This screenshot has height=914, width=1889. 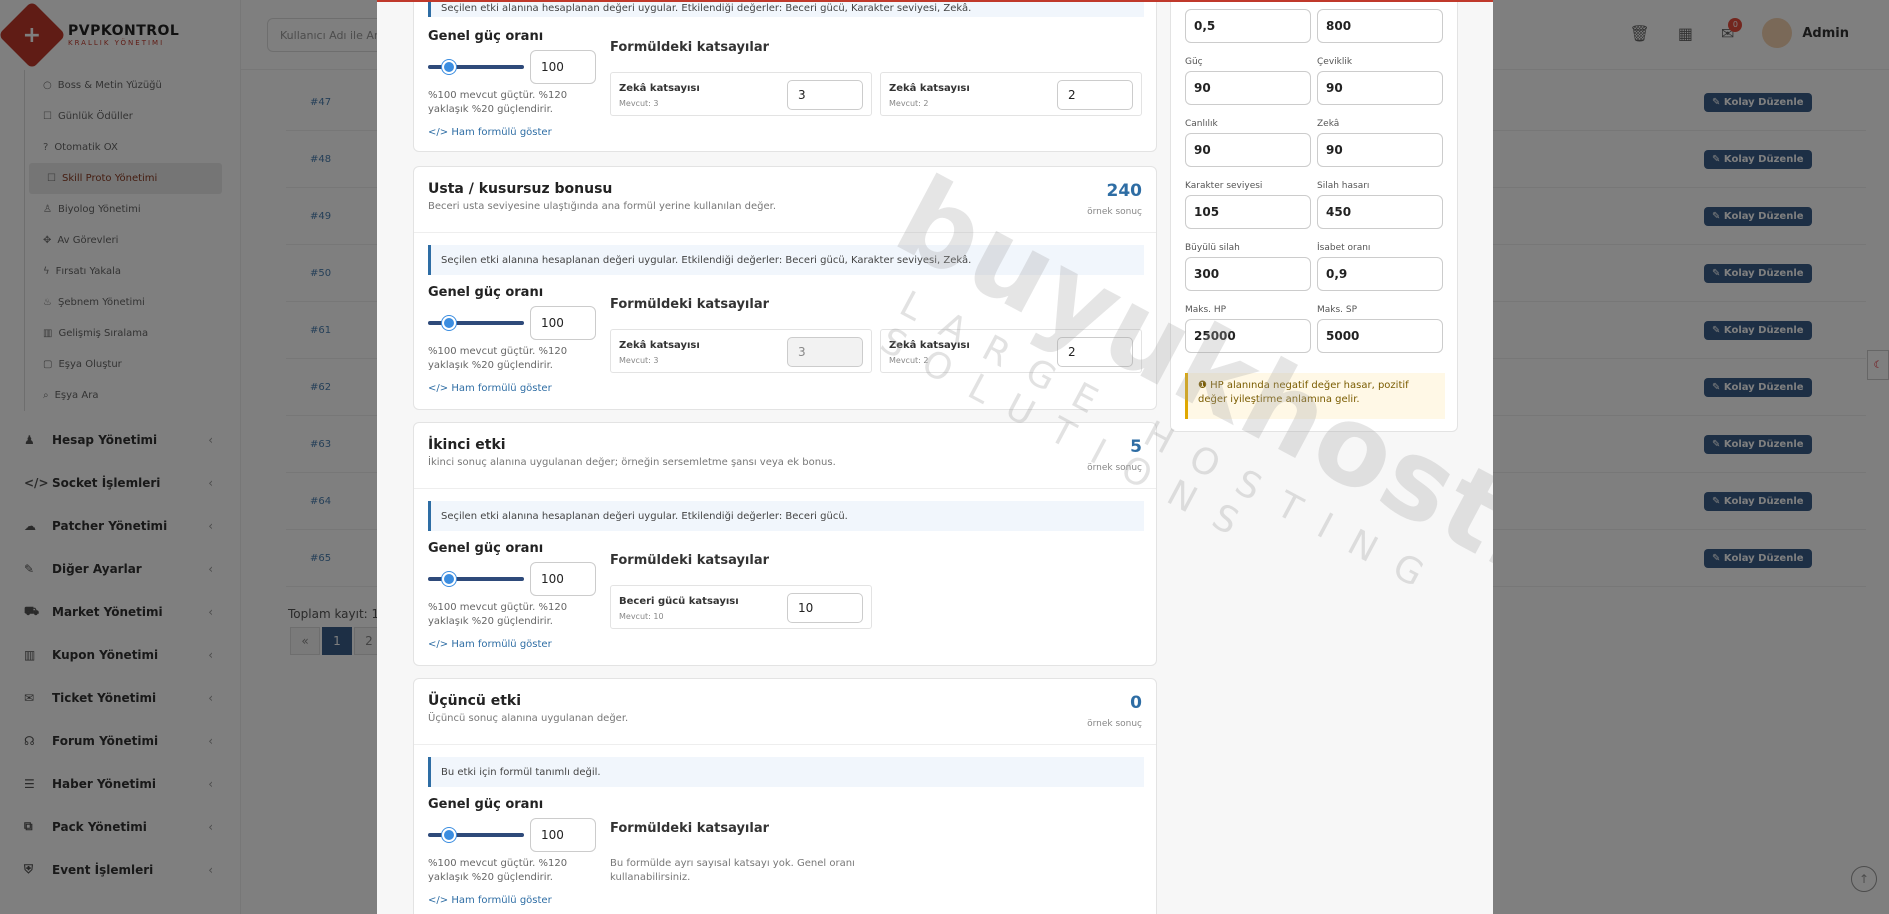 I want to click on card-title: Üçüncü etki, so click(x=475, y=701).